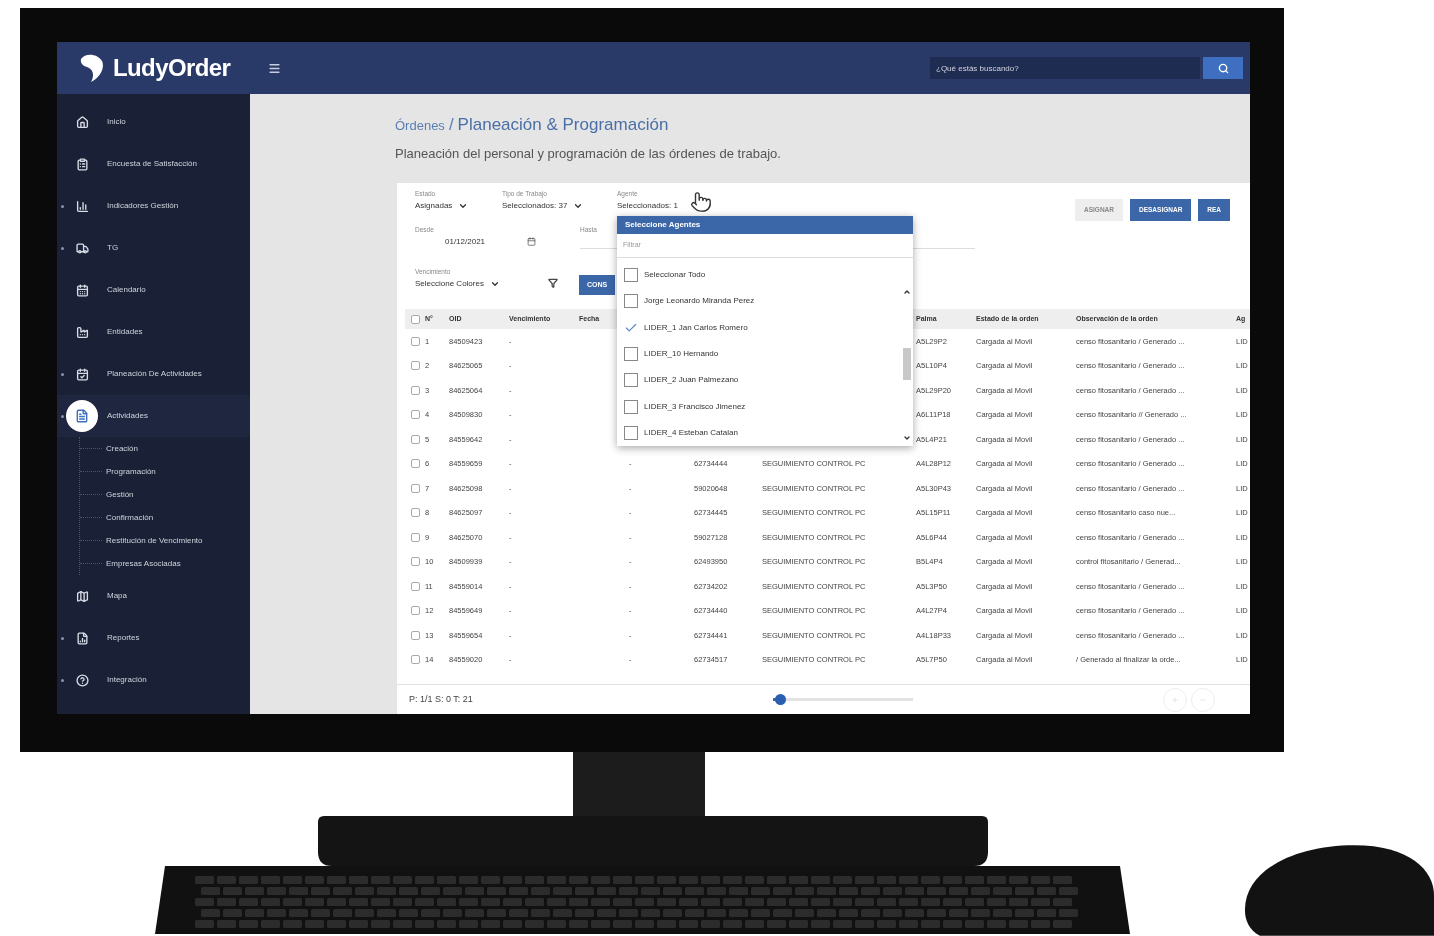 This screenshot has width=1434, height=936. What do you see at coordinates (759, 275) in the screenshot?
I see `agent-option: Seleccionar Todo` at bounding box center [759, 275].